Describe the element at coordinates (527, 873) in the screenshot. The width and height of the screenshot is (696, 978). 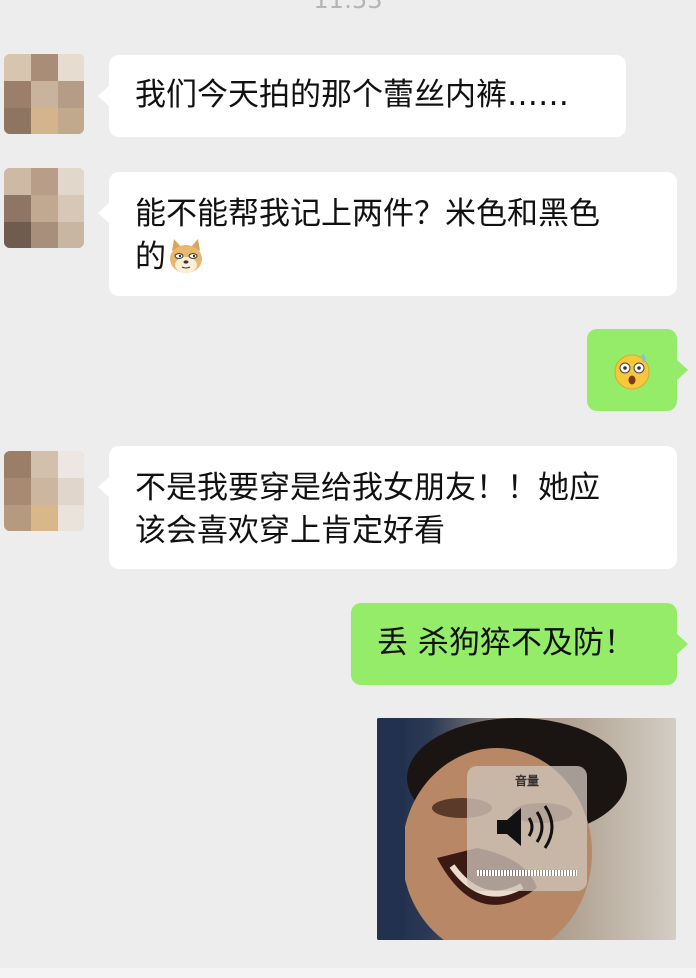
I see `volume-level-bar` at that location.